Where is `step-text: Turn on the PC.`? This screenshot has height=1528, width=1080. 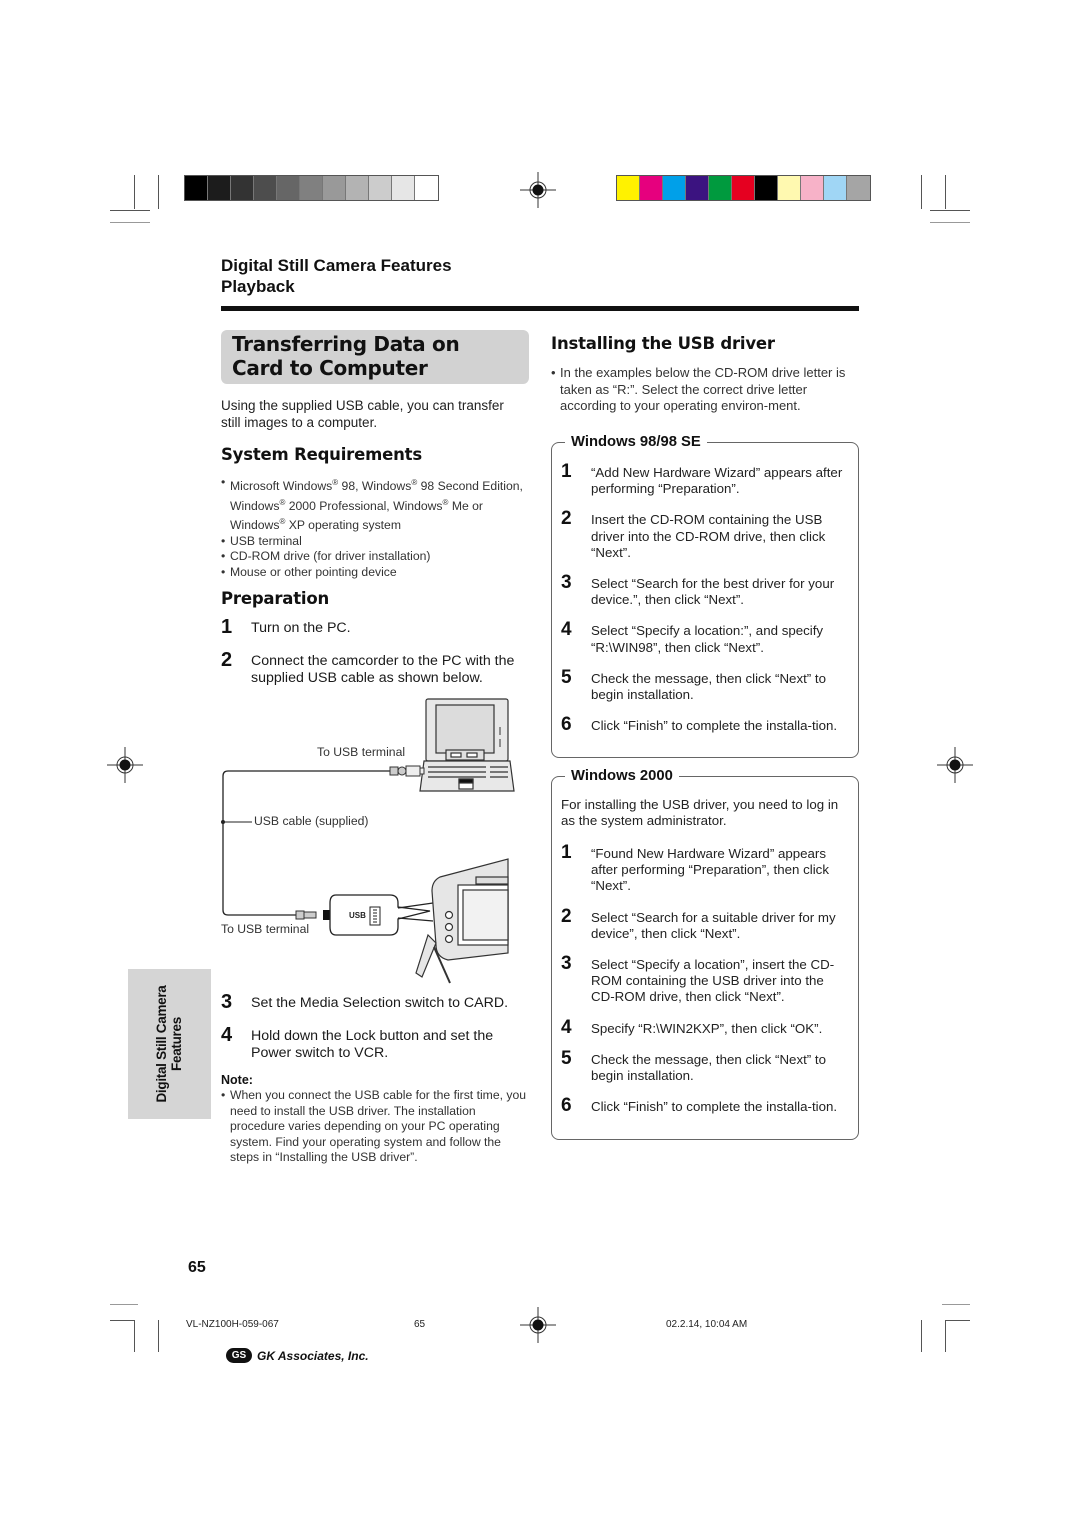 step-text: Turn on the PC. is located at coordinates (301, 628).